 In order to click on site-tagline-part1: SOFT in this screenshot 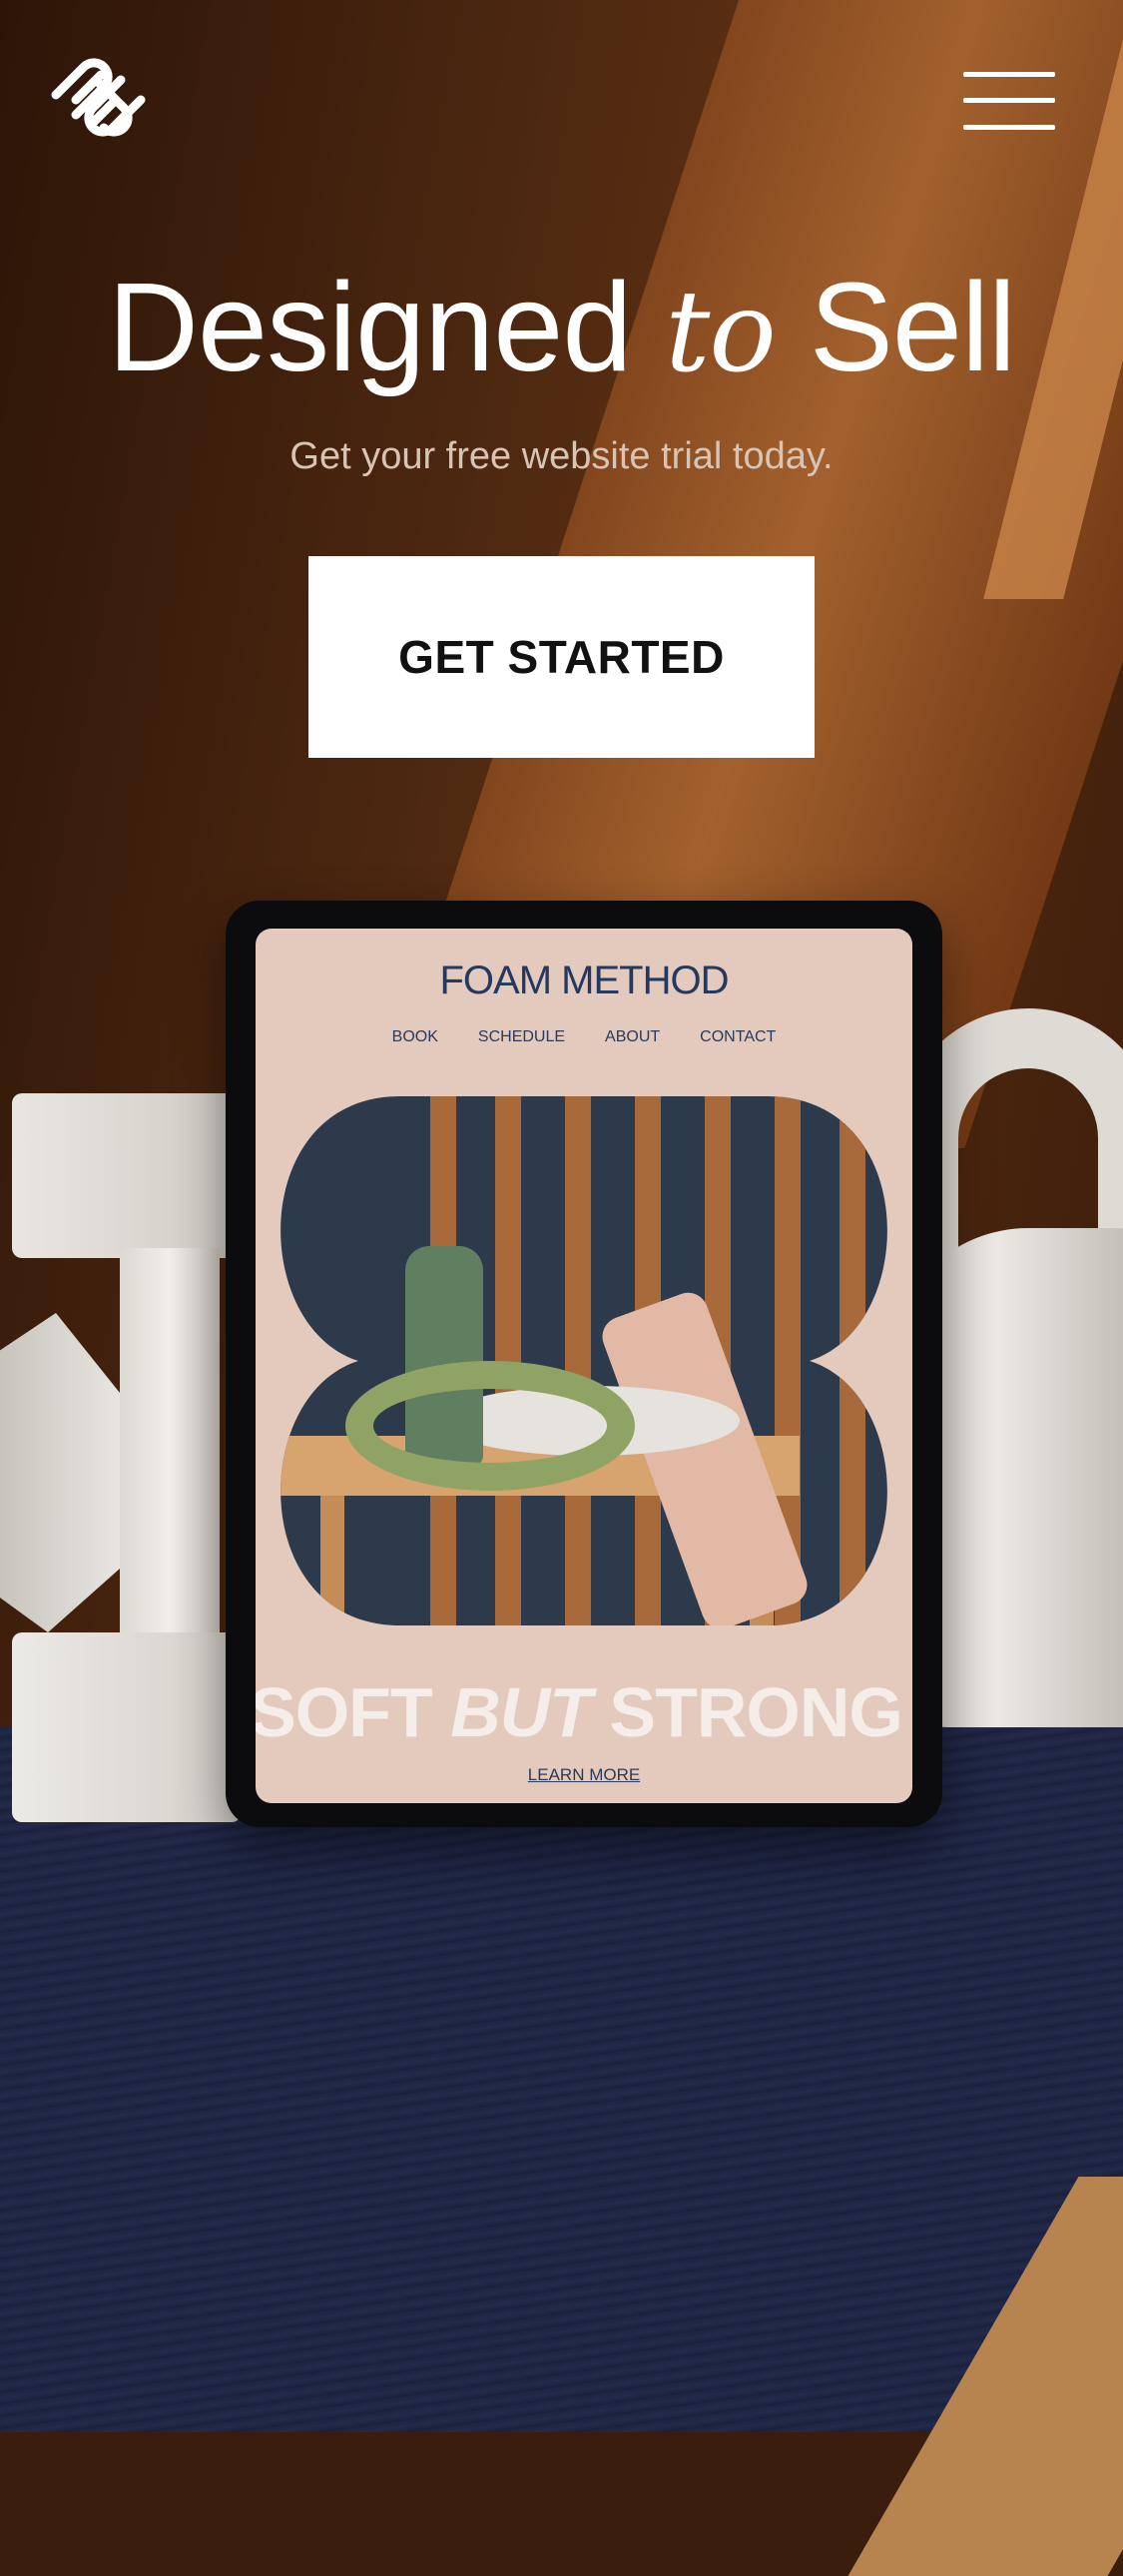, I will do `click(353, 1712)`.